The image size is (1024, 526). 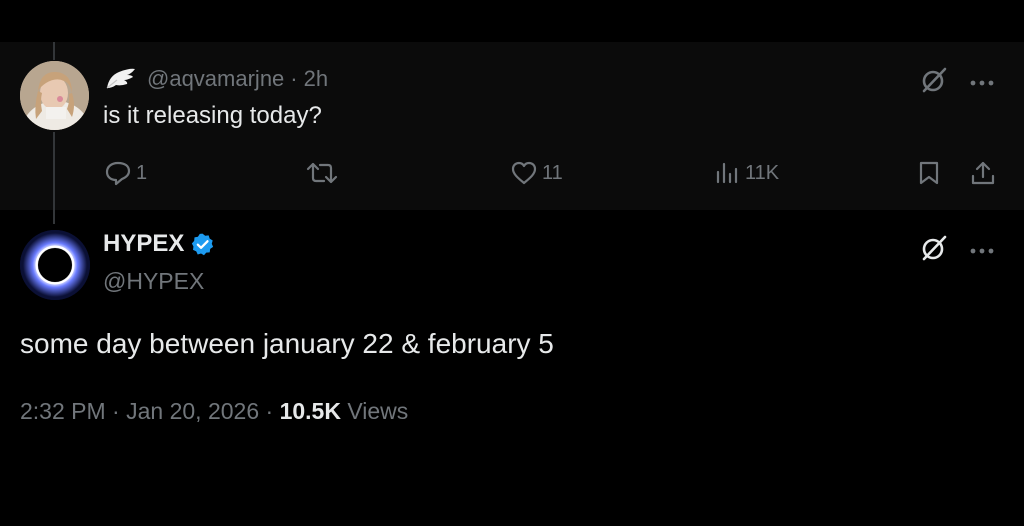 I want to click on tweet-date: Jan 20, 2026, so click(x=192, y=411).